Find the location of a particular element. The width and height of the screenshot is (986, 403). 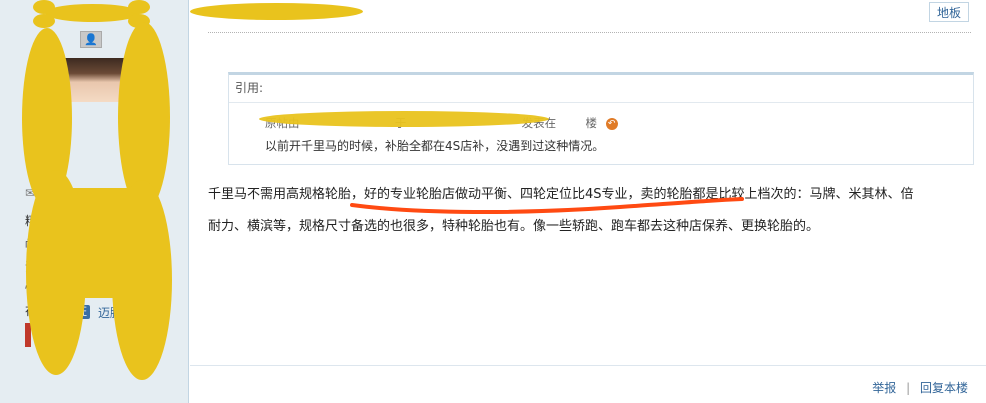

quote-label: 引用: is located at coordinates (601, 89).